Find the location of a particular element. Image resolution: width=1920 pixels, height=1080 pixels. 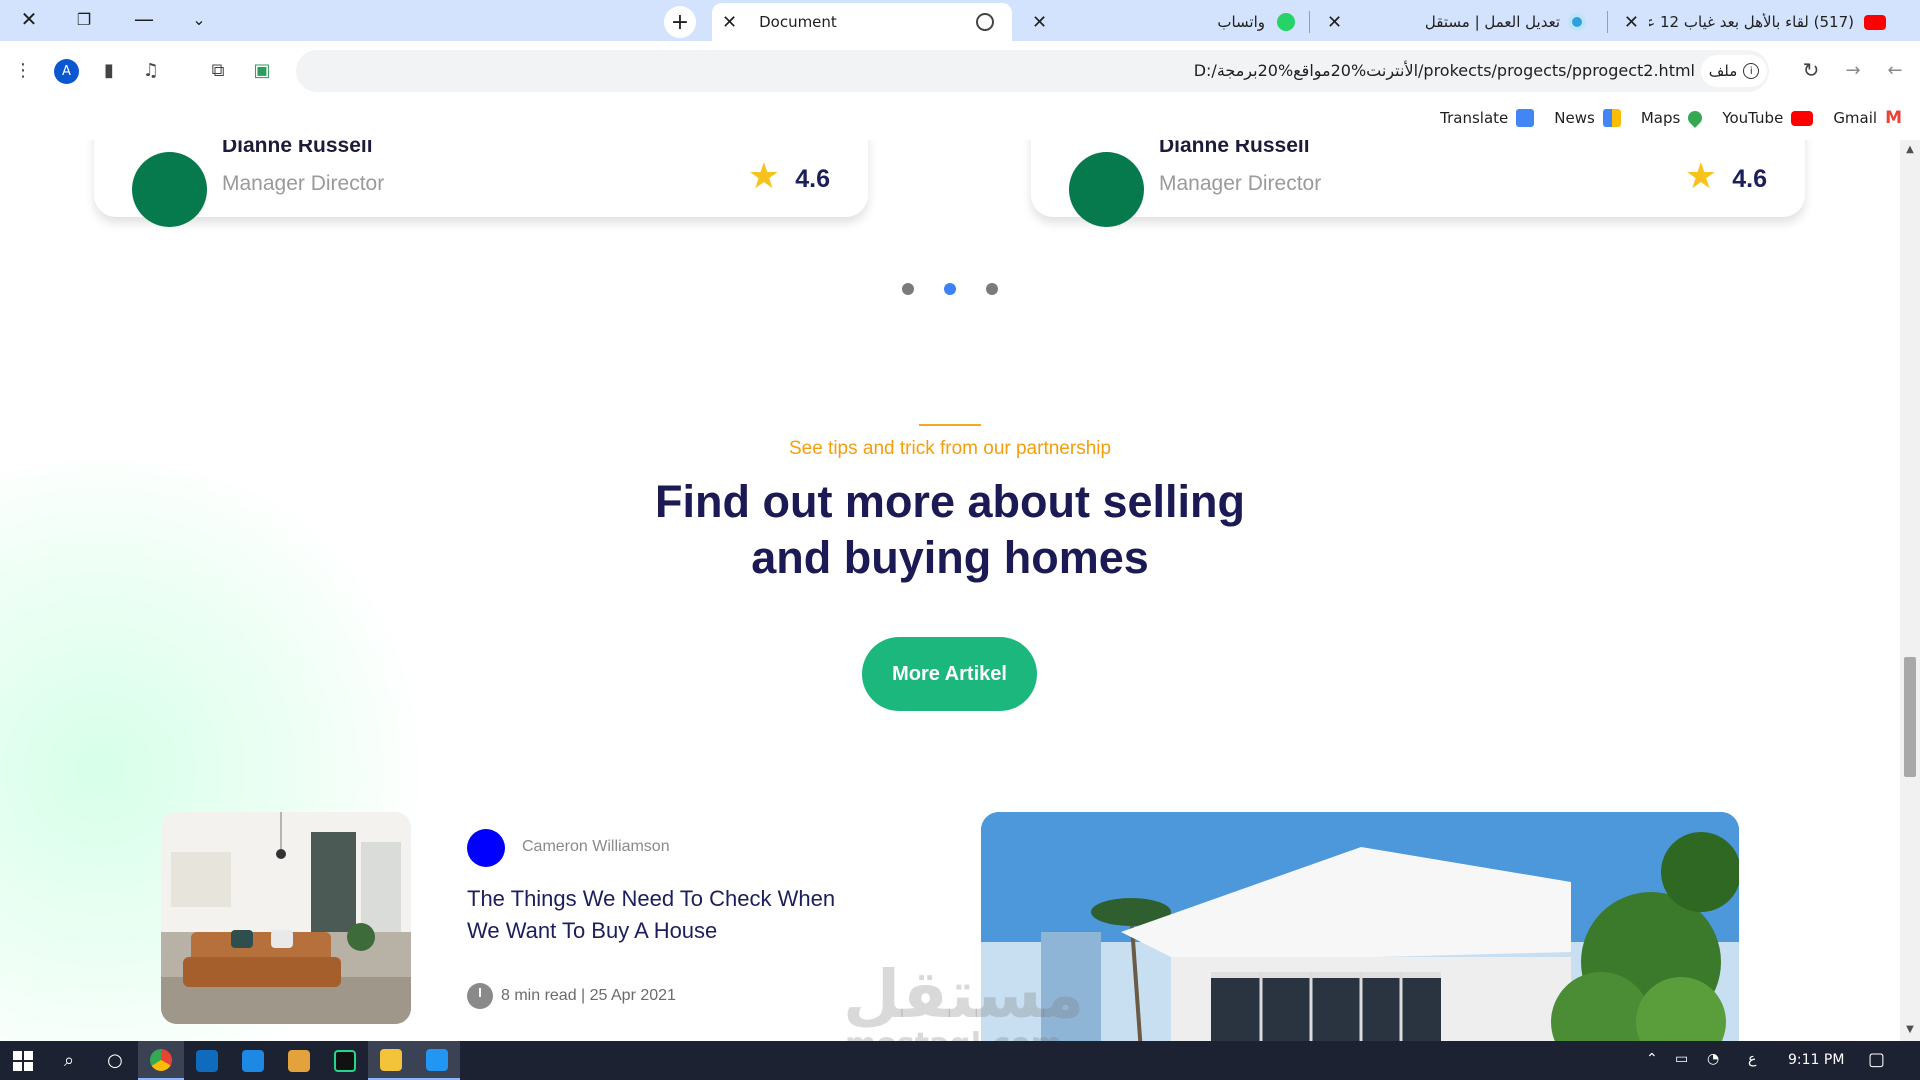

winamp-icon is located at coordinates (299, 1060).